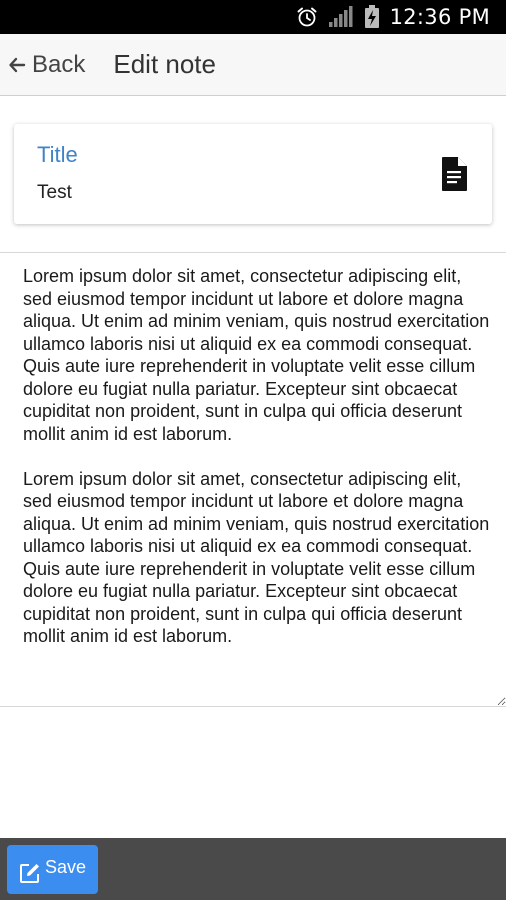 This screenshot has height=900, width=506. What do you see at coordinates (59, 64) in the screenshot?
I see `back-label: Back` at bounding box center [59, 64].